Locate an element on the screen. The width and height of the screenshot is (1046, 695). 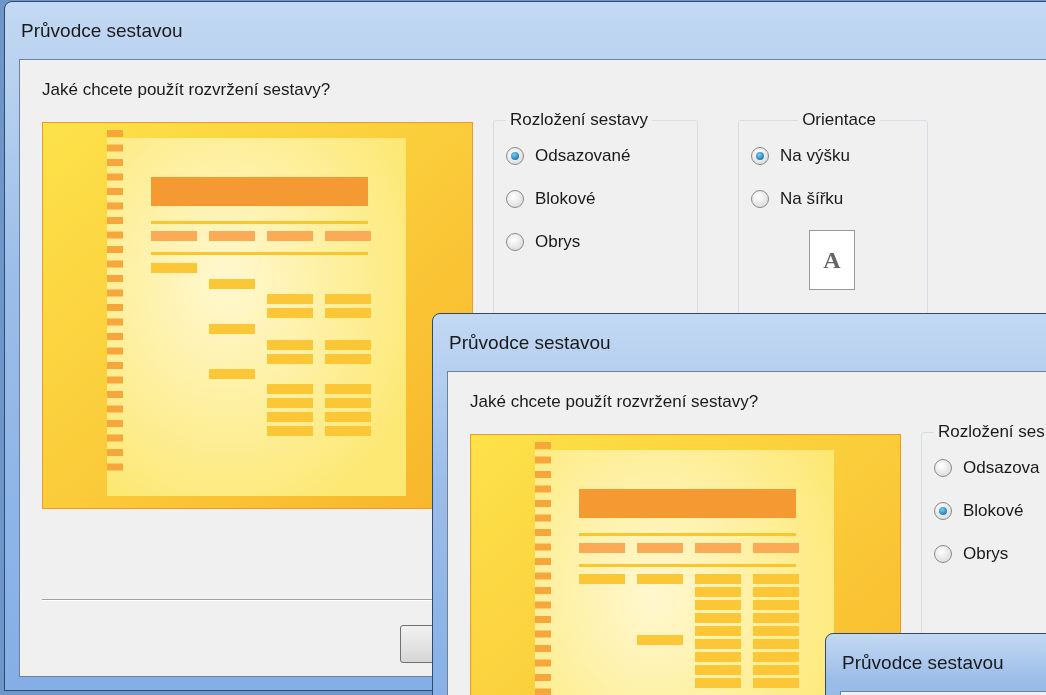
option-label: Na výšku is located at coordinates (815, 155).